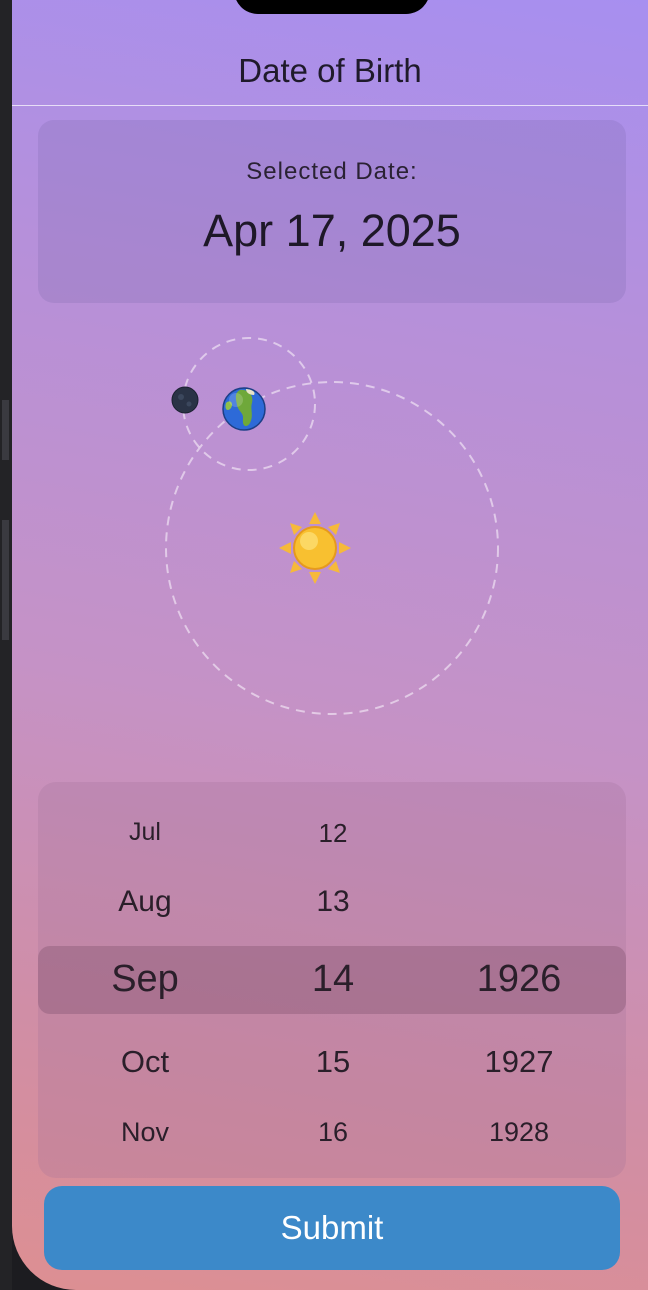  I want to click on picker-day-item: 12, so click(333, 833).